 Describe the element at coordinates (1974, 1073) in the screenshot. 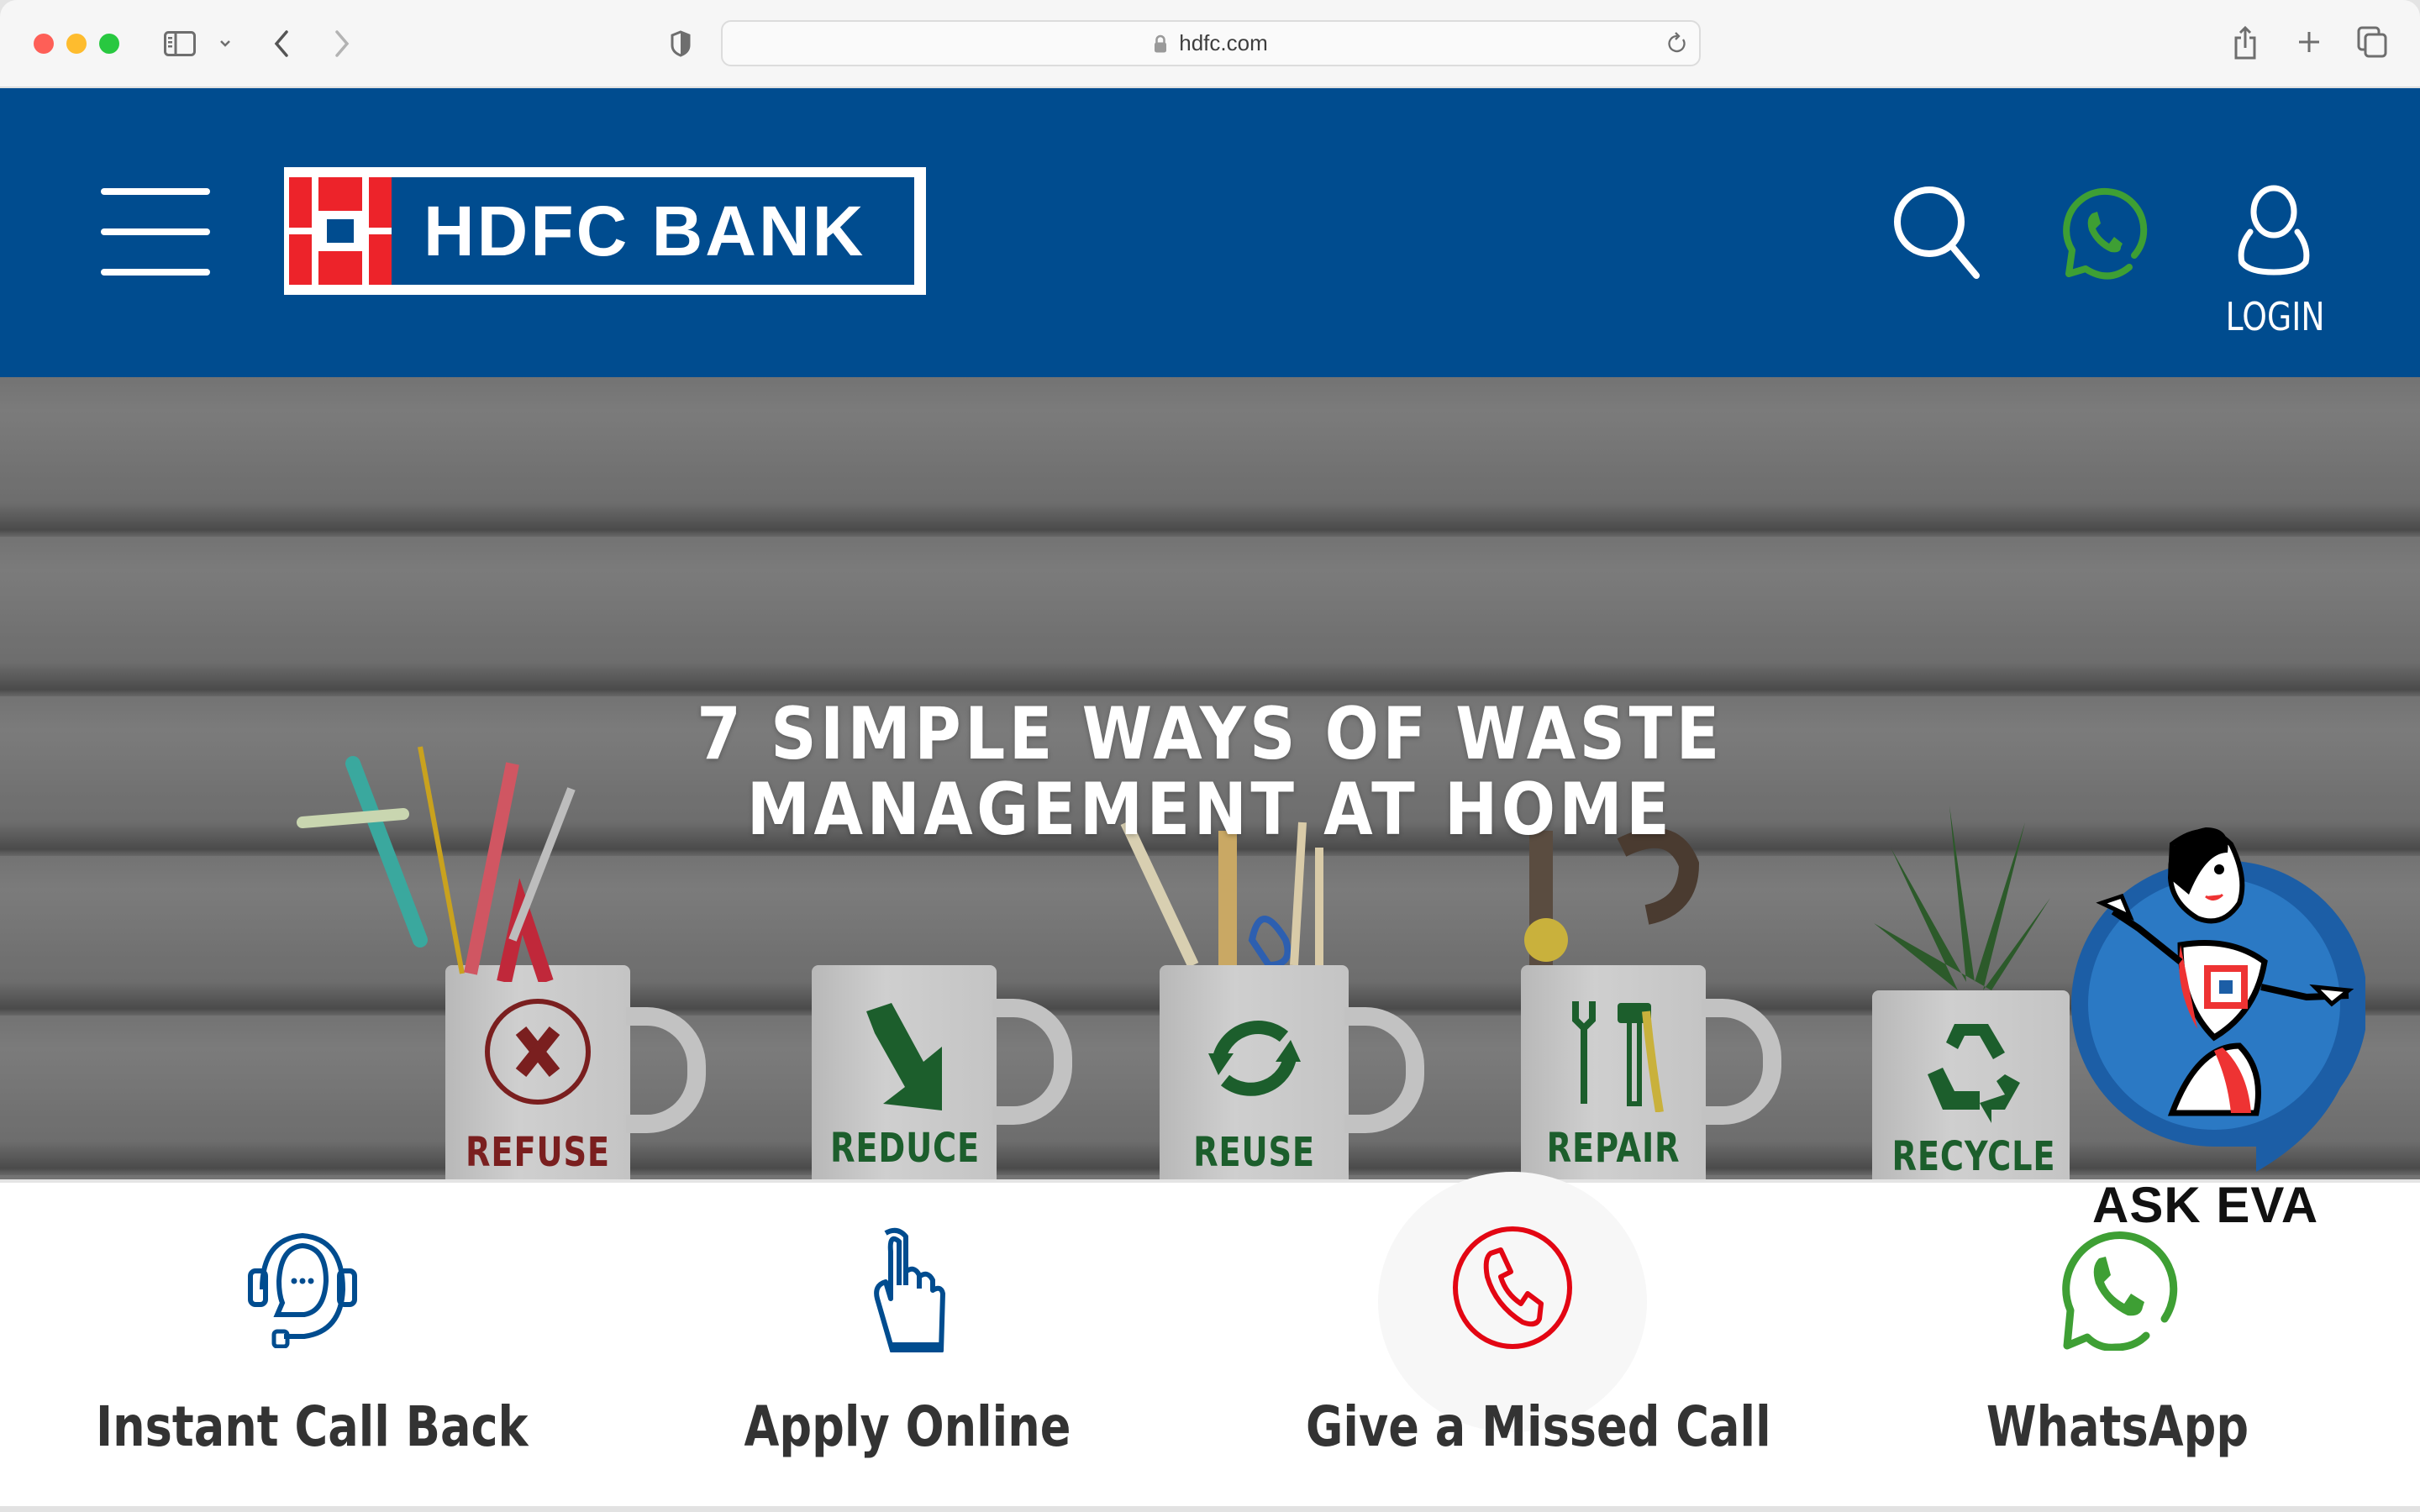

I see `recycle-icon` at that location.